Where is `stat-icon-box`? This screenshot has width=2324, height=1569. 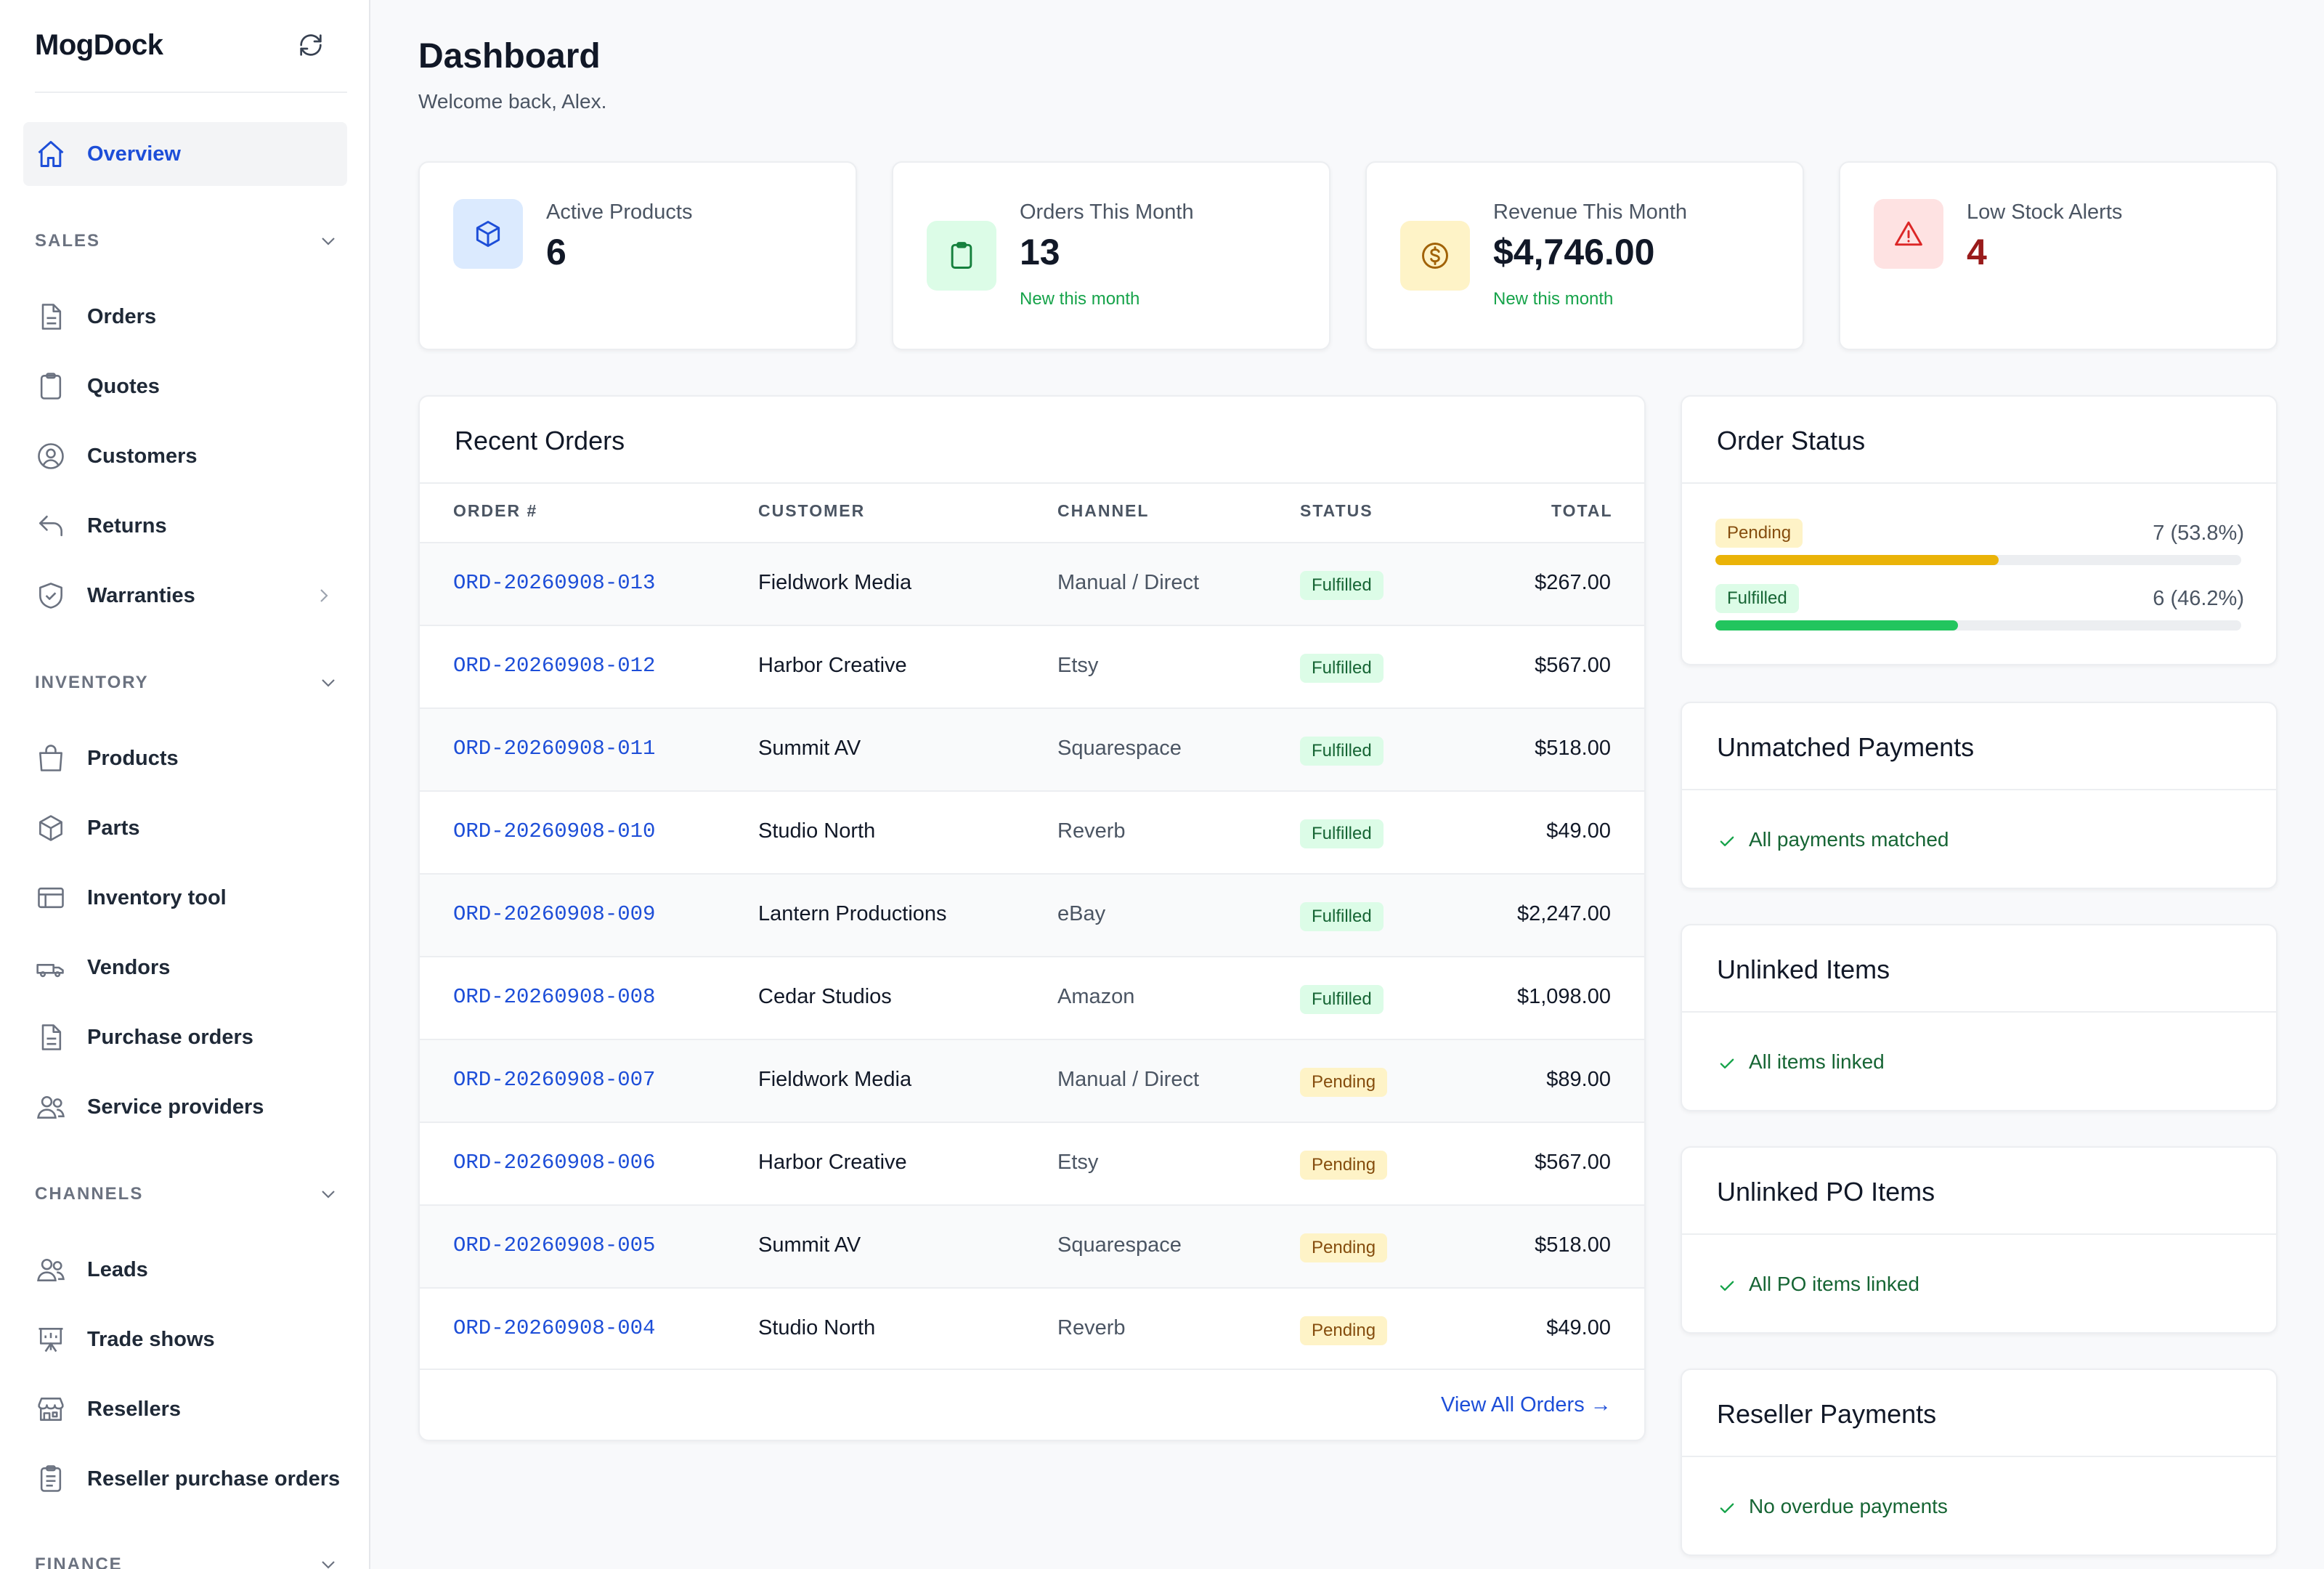
stat-icon-box is located at coordinates (1435, 256).